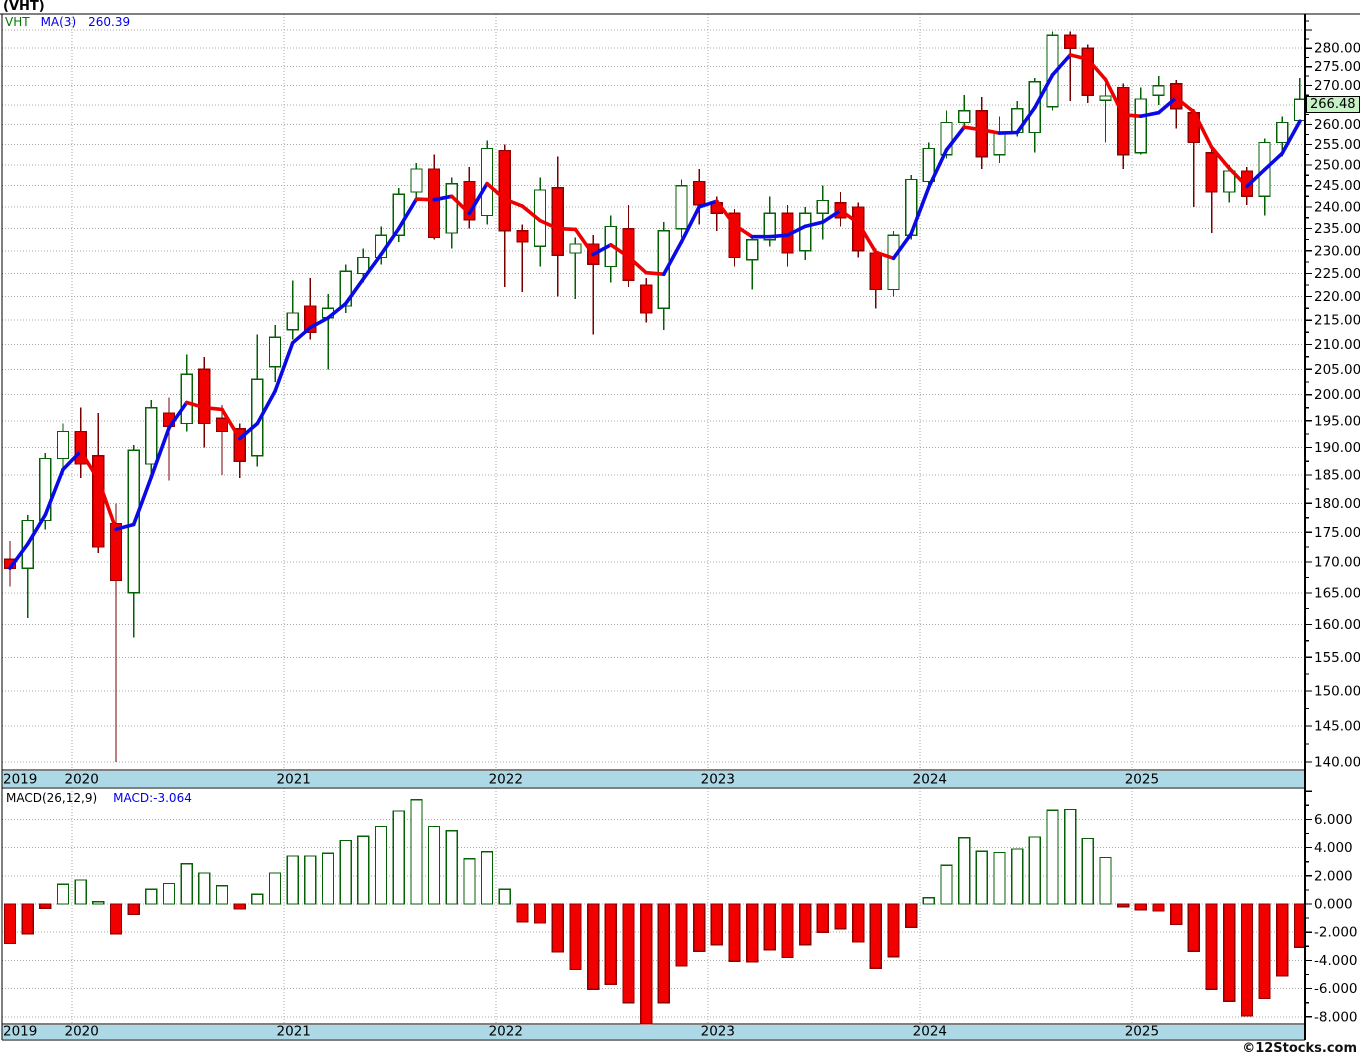  Describe the element at coordinates (1337, 229) in the screenshot. I see `svg-text: 235.00` at that location.